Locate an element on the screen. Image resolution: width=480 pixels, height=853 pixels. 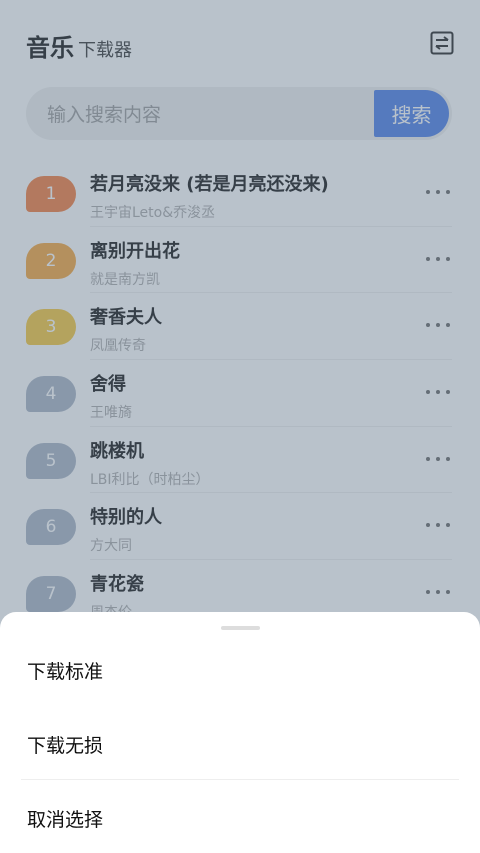
download-standard-option: 下载标准 is located at coordinates (65, 670).